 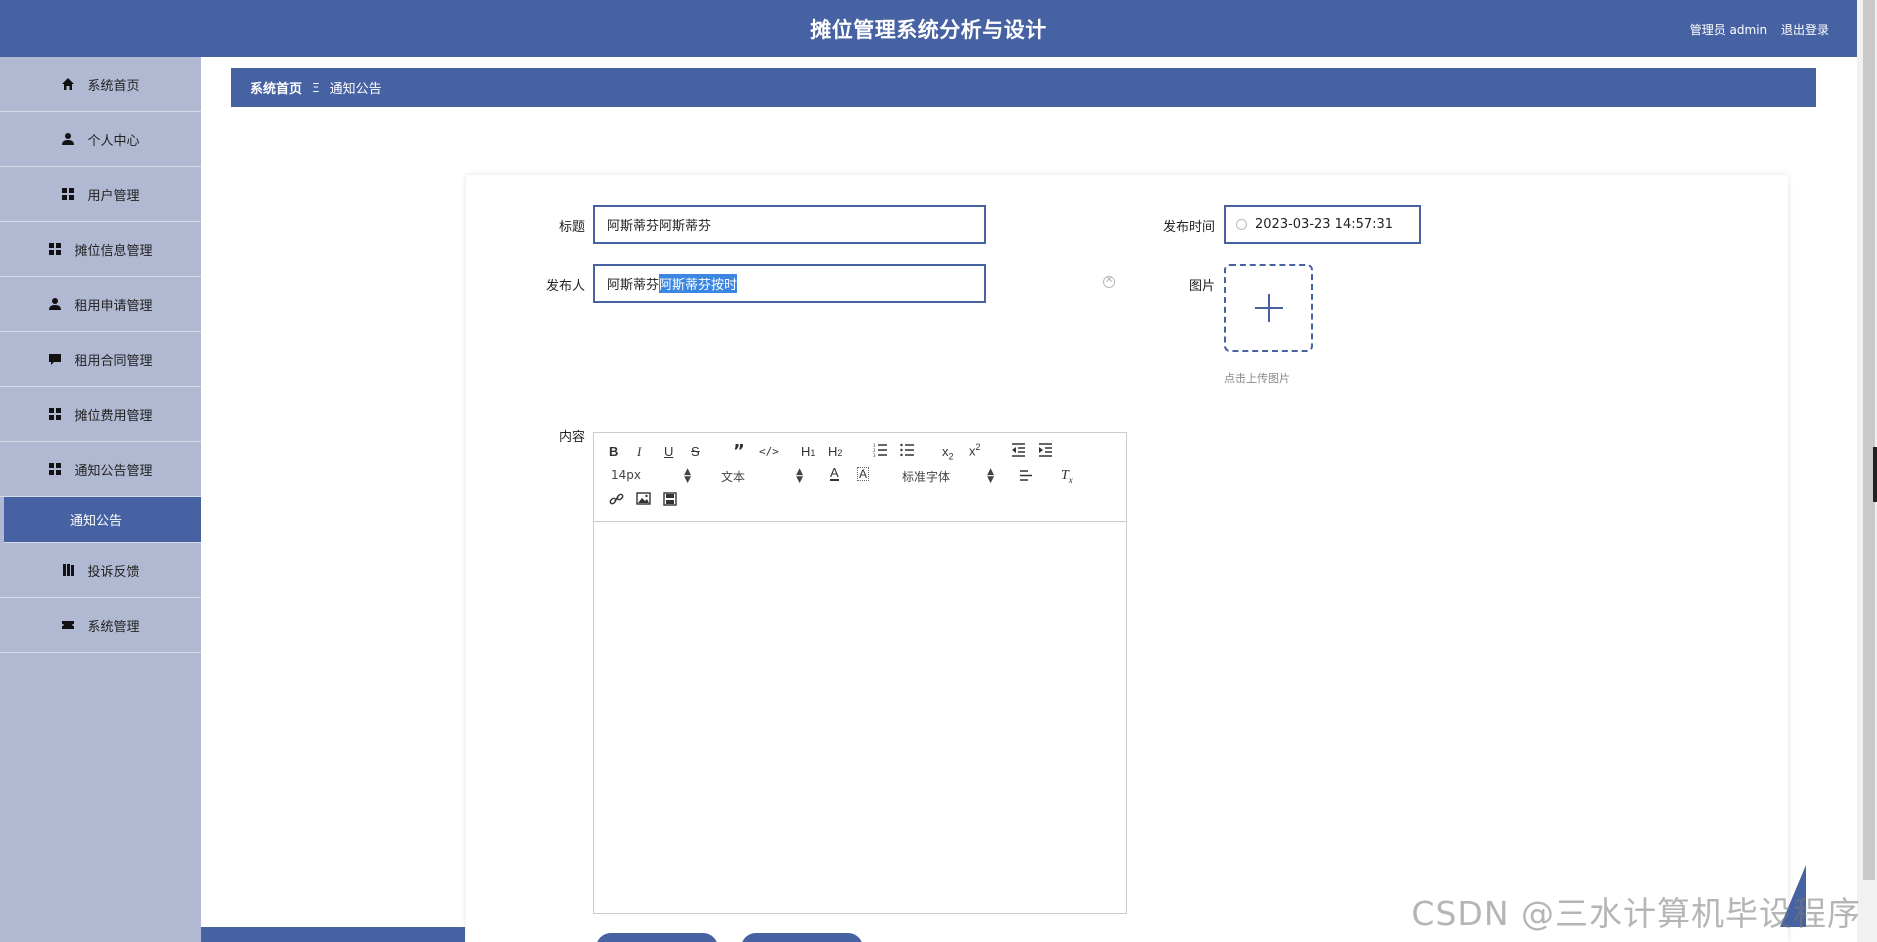 What do you see at coordinates (626, 475) in the screenshot?
I see `font-size-value: 14px` at bounding box center [626, 475].